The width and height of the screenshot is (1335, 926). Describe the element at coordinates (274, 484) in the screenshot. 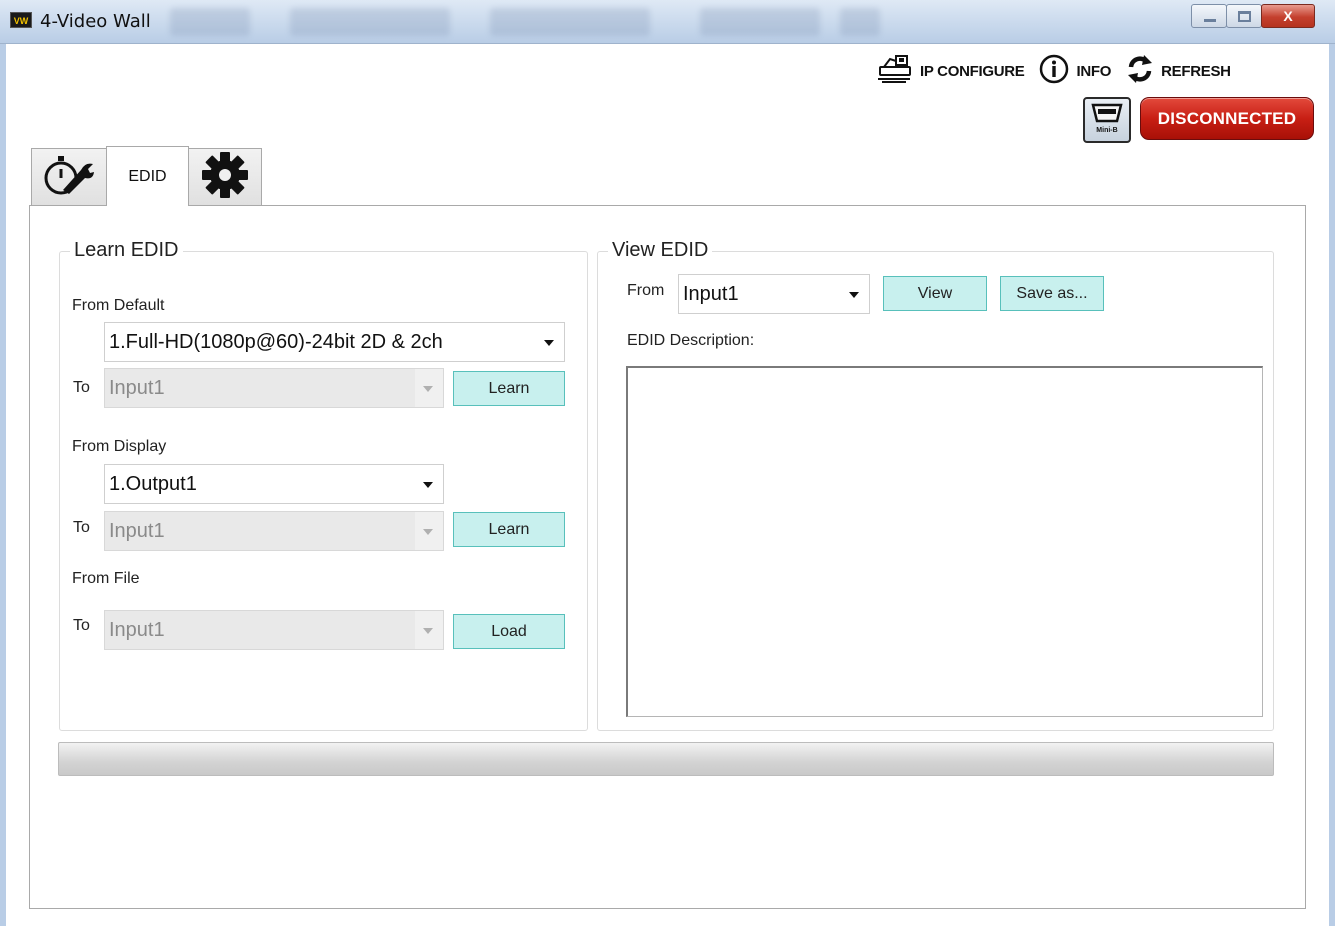

I see `display-source-select: 1.Output1` at that location.